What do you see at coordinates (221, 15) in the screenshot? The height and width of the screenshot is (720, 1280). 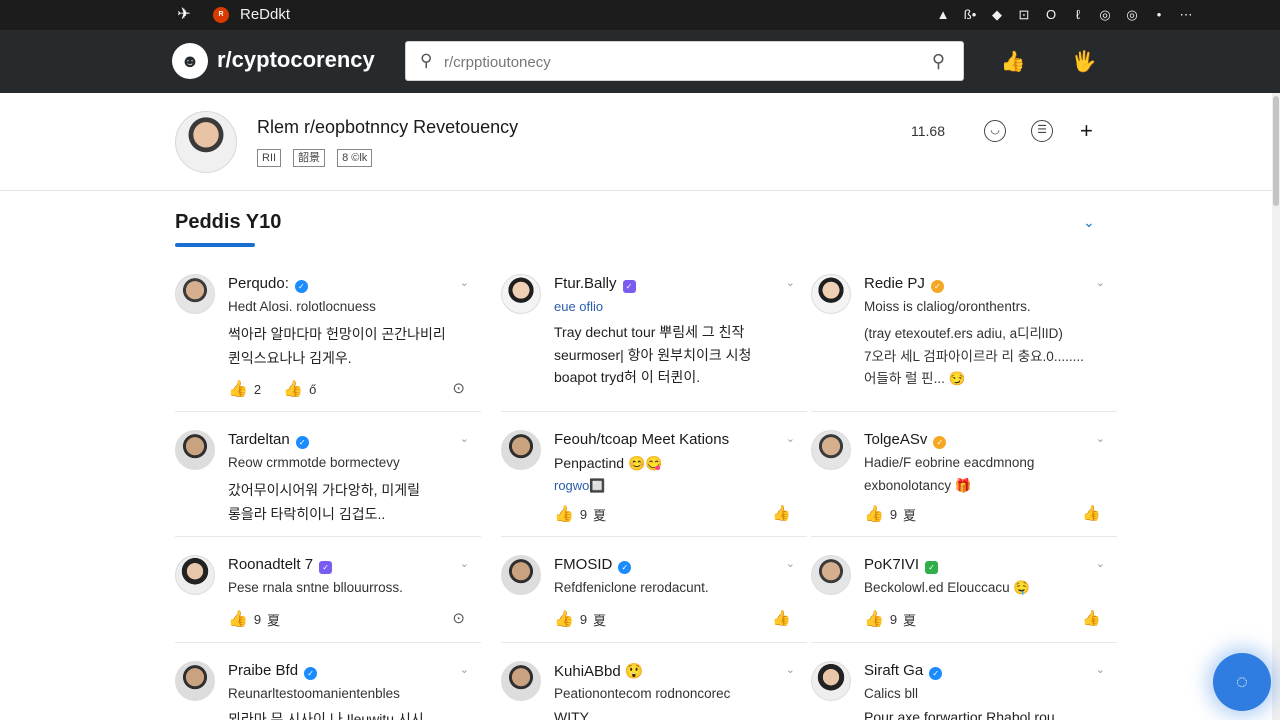 I see `reddit-brand-icon: R` at bounding box center [221, 15].